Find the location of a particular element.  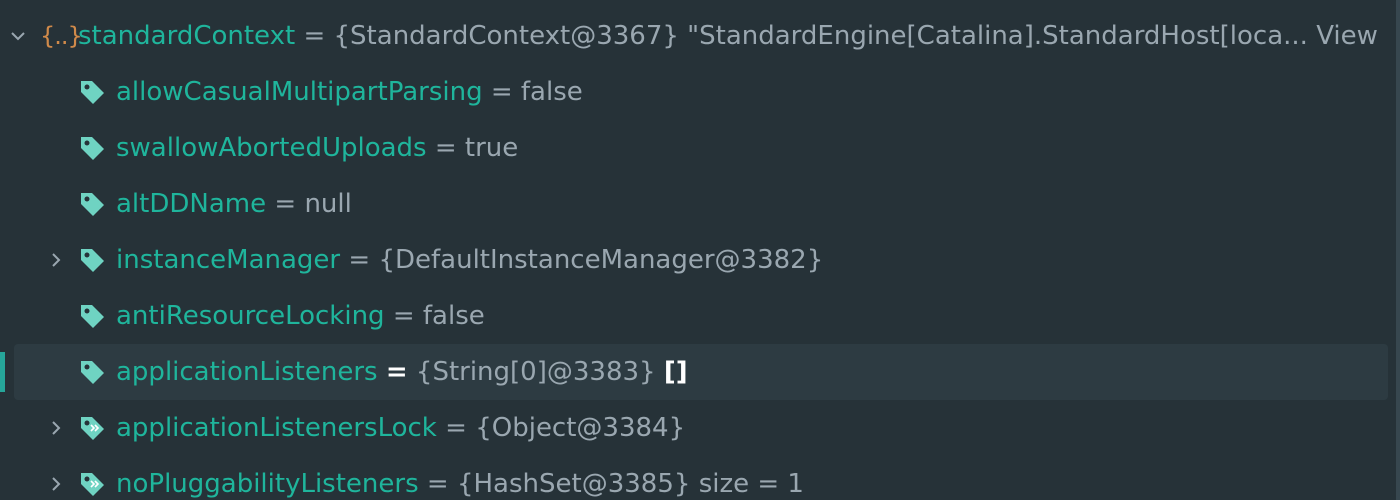

scrollbar-edge is located at coordinates (1398, 250).